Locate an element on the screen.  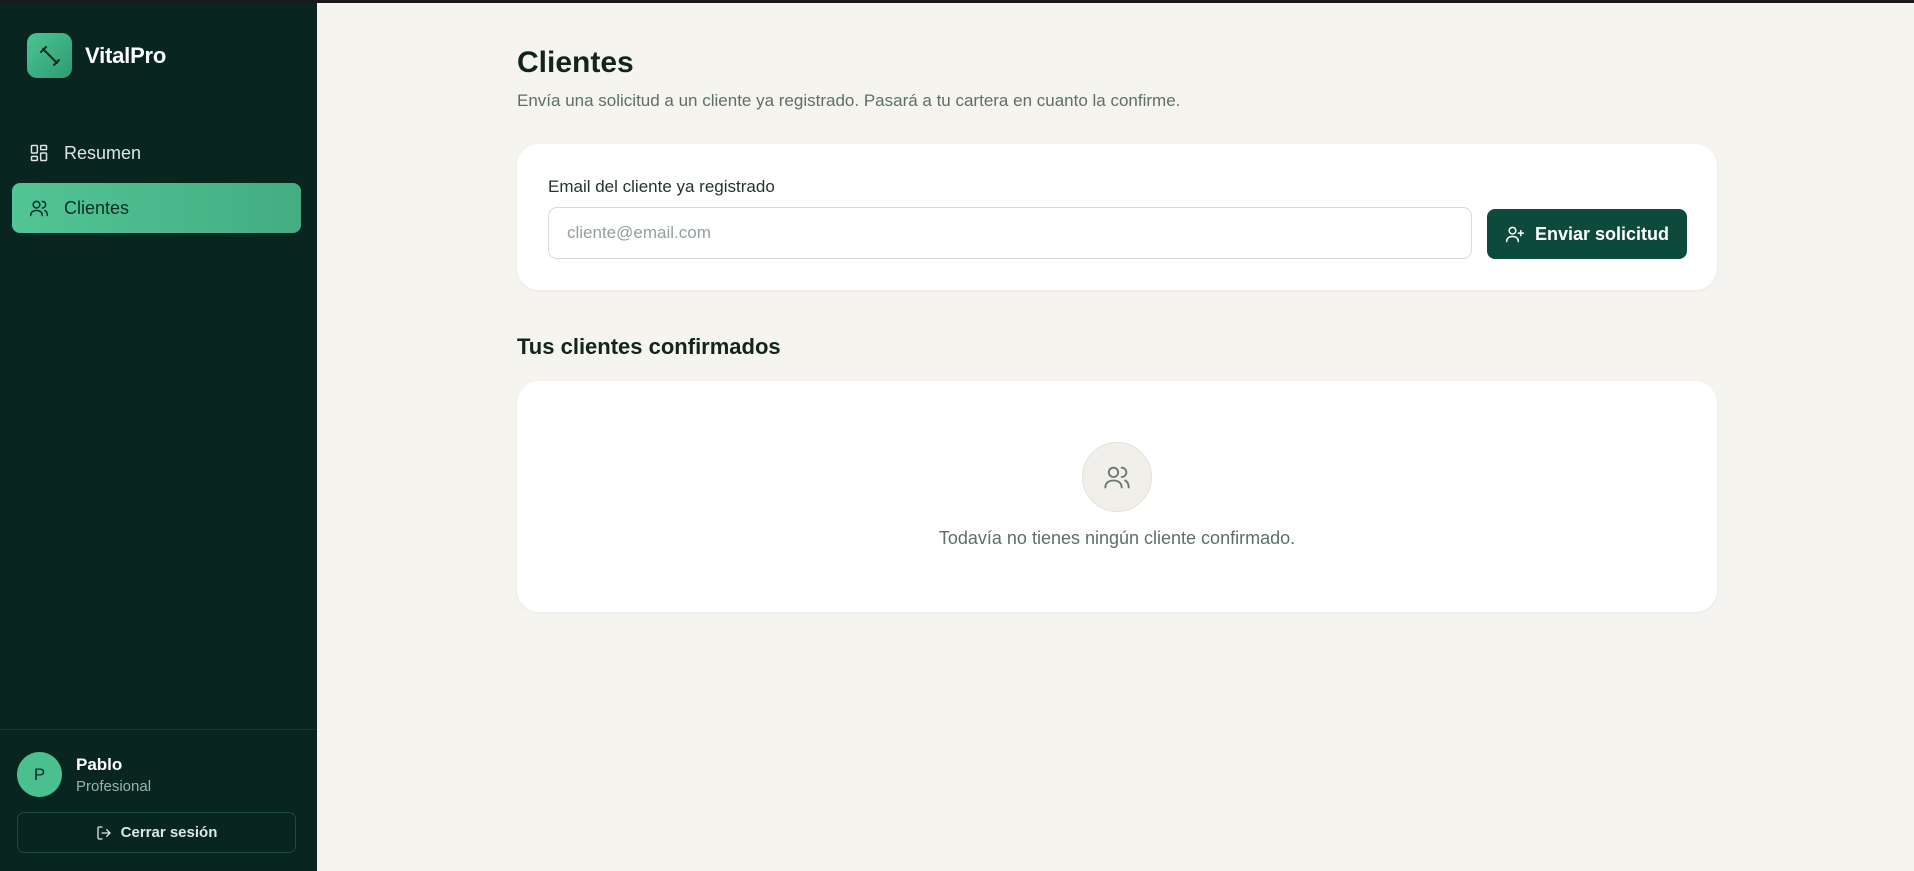
sidebar-item-label: Clientes is located at coordinates (97, 207).